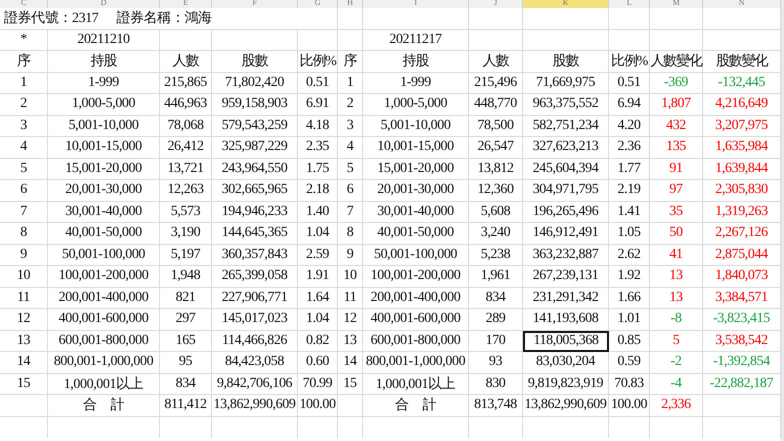 The image size is (784, 441). What do you see at coordinates (566, 233) in the screenshot?
I see `table-cell: 146,912,491` at bounding box center [566, 233].